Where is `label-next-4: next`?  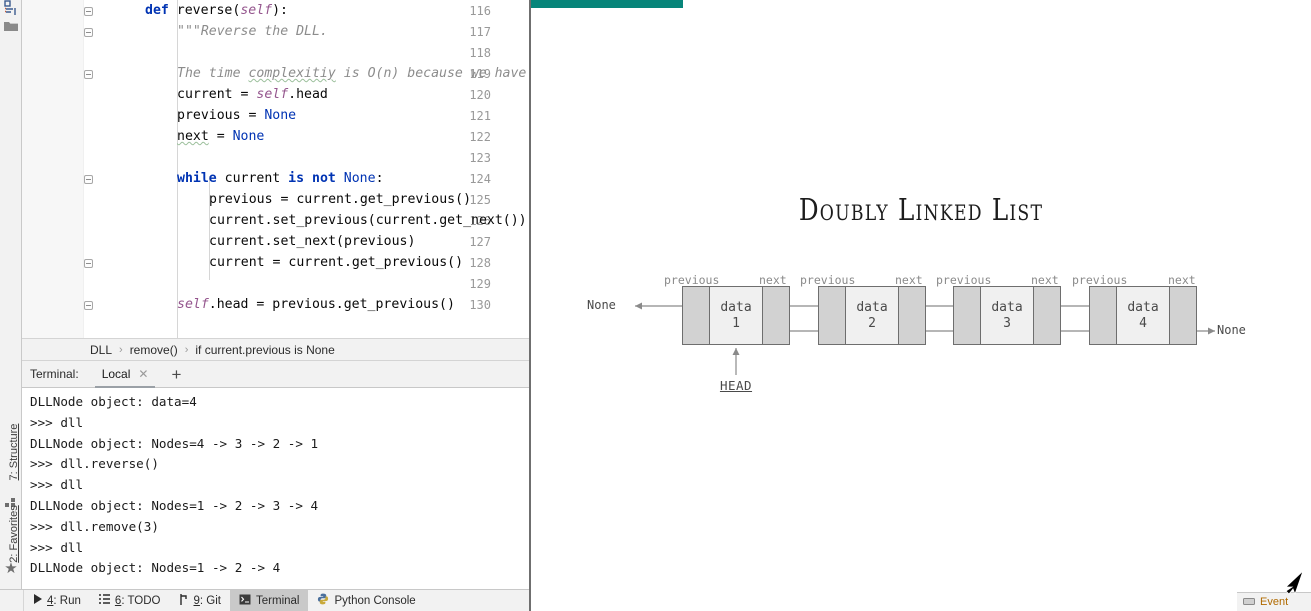 label-next-4: next is located at coordinates (1182, 280).